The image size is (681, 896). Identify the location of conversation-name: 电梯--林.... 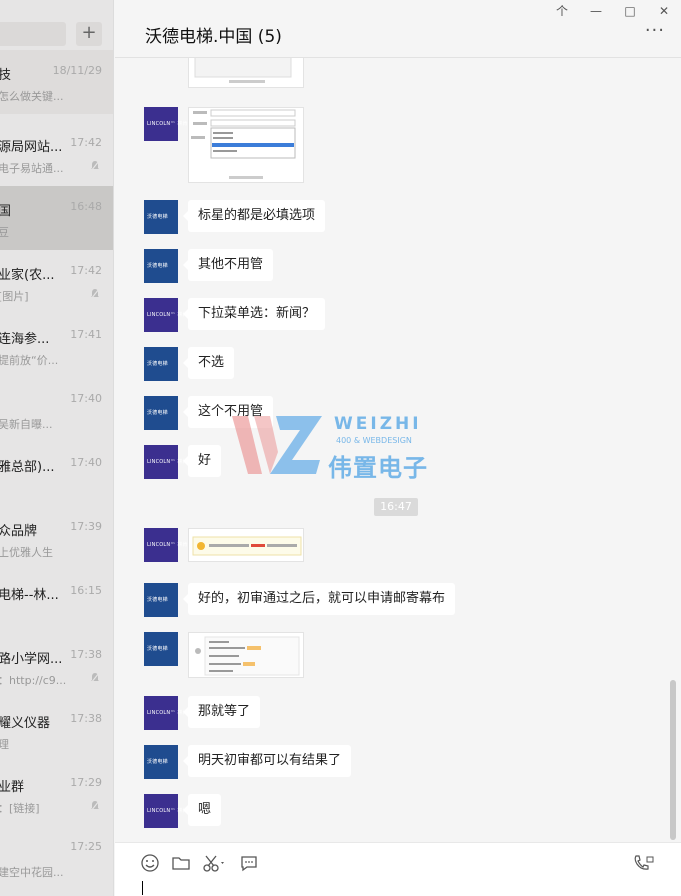
(29, 595).